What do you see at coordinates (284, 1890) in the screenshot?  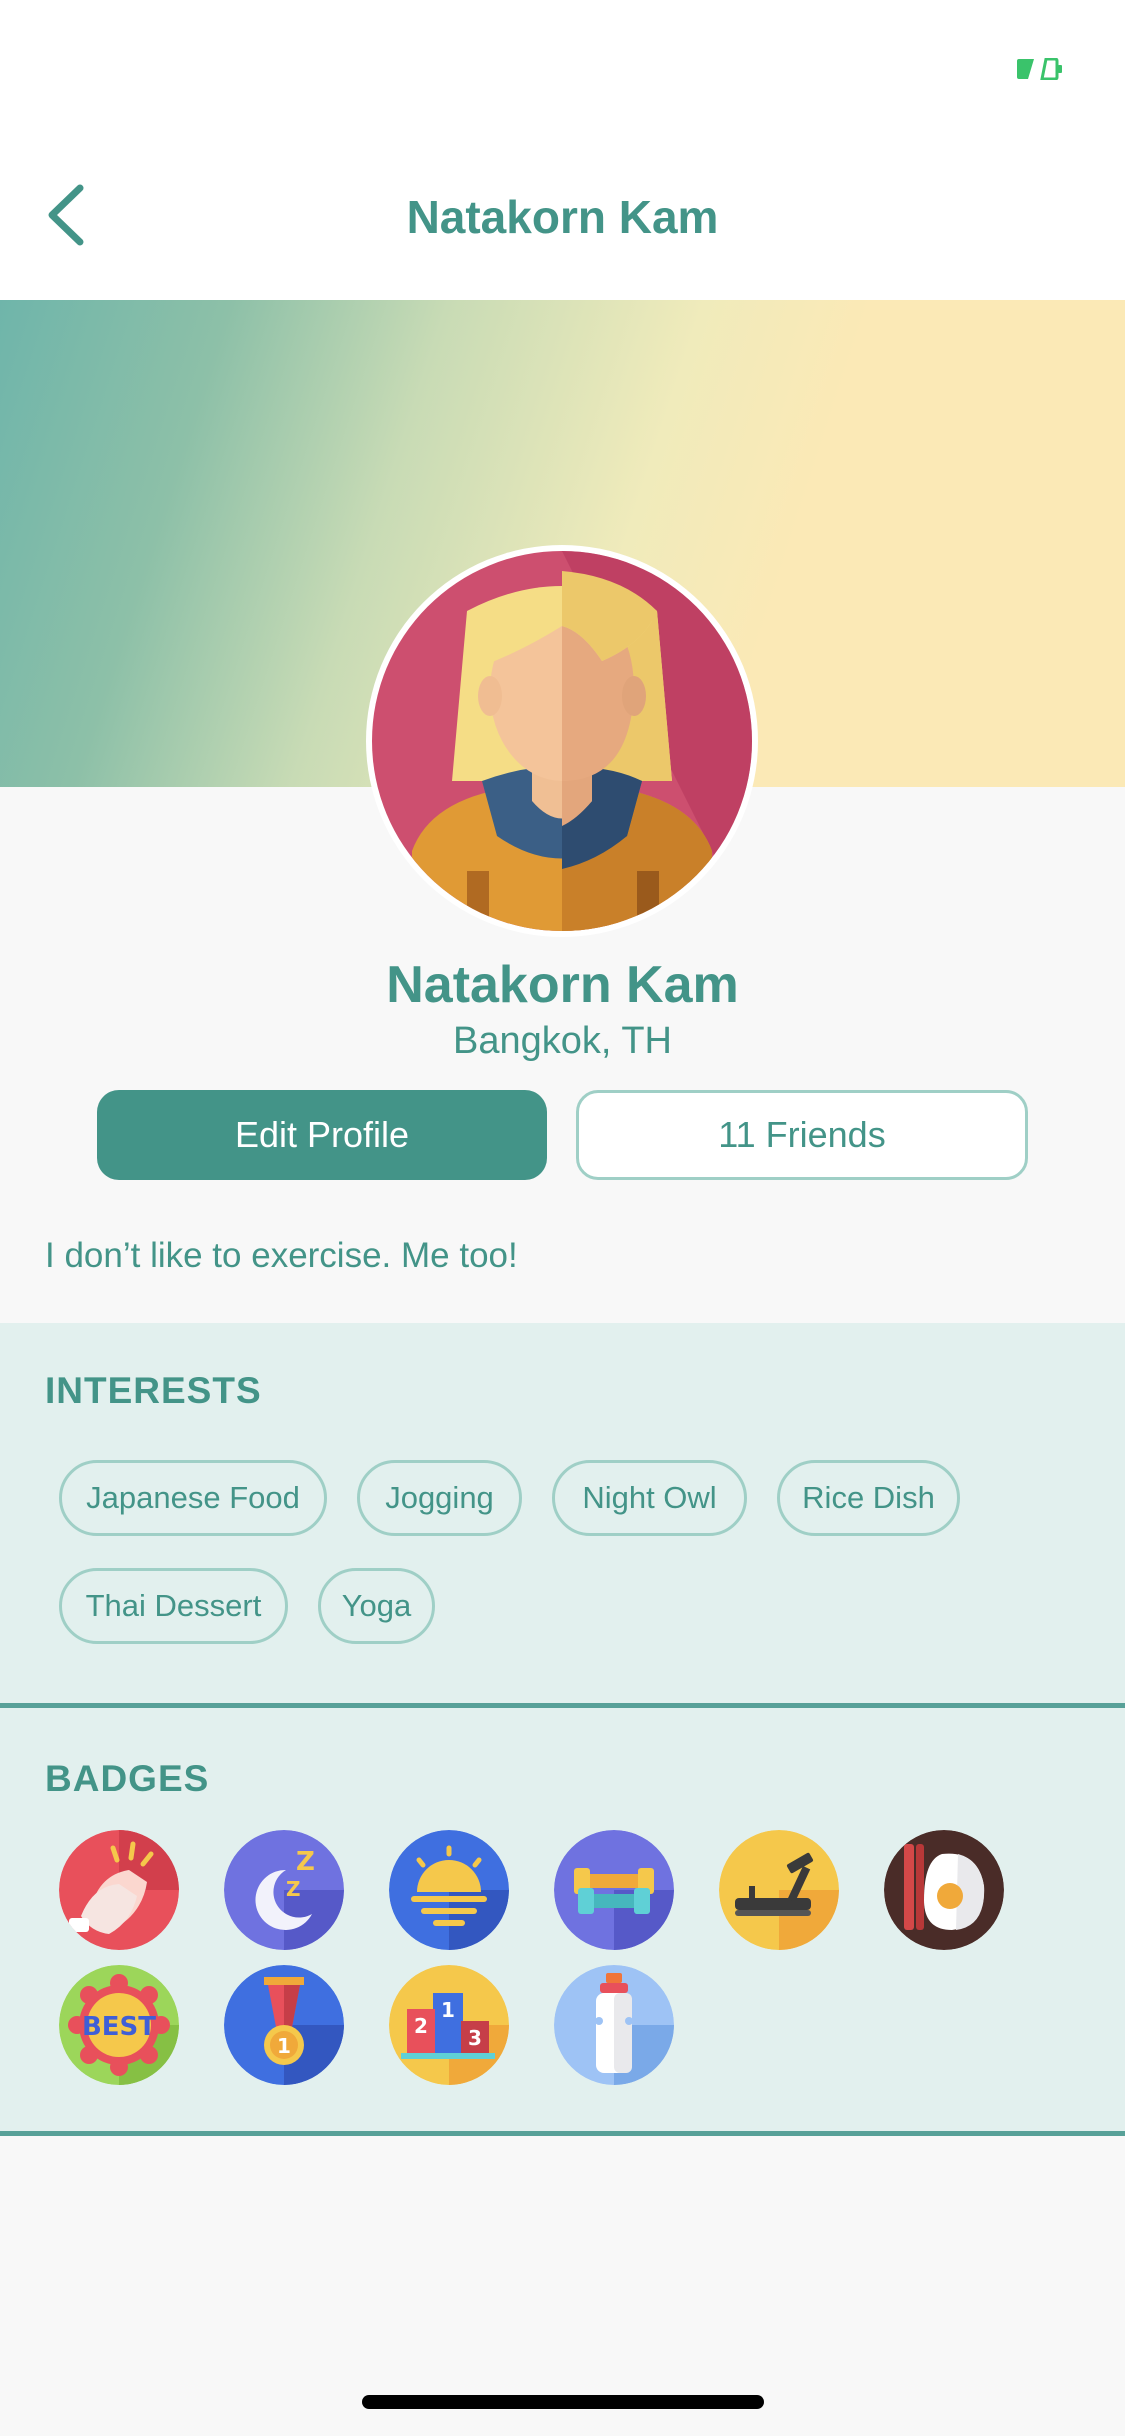 I see `moon-sleep-icon: Z Z` at bounding box center [284, 1890].